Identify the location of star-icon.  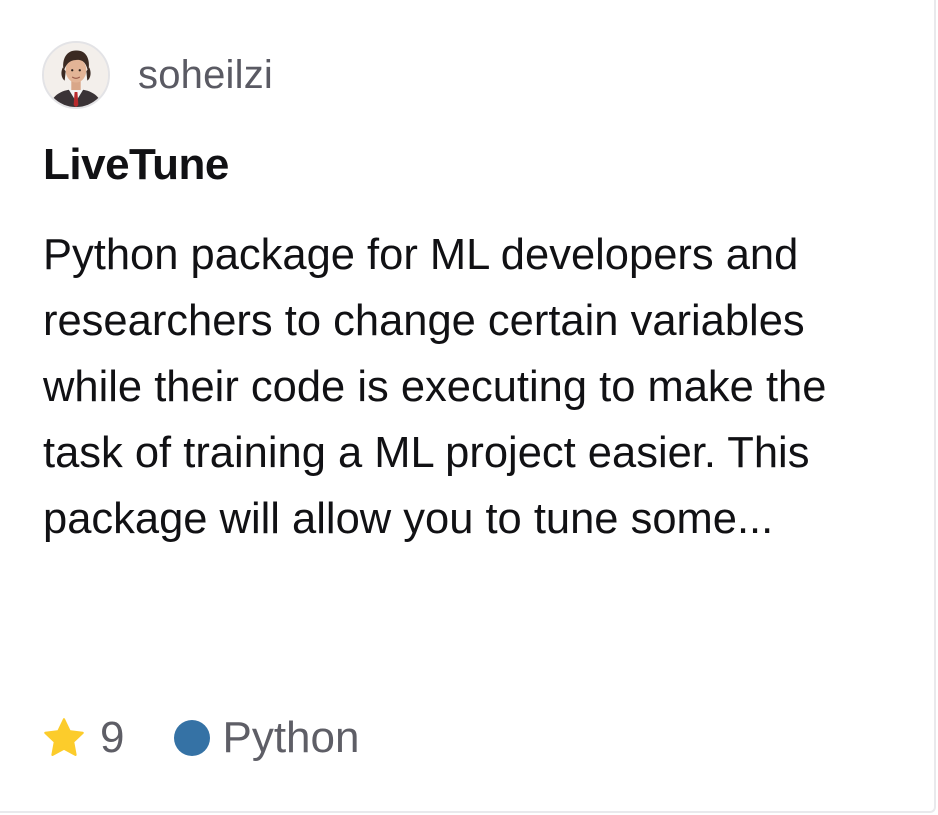
(64, 737).